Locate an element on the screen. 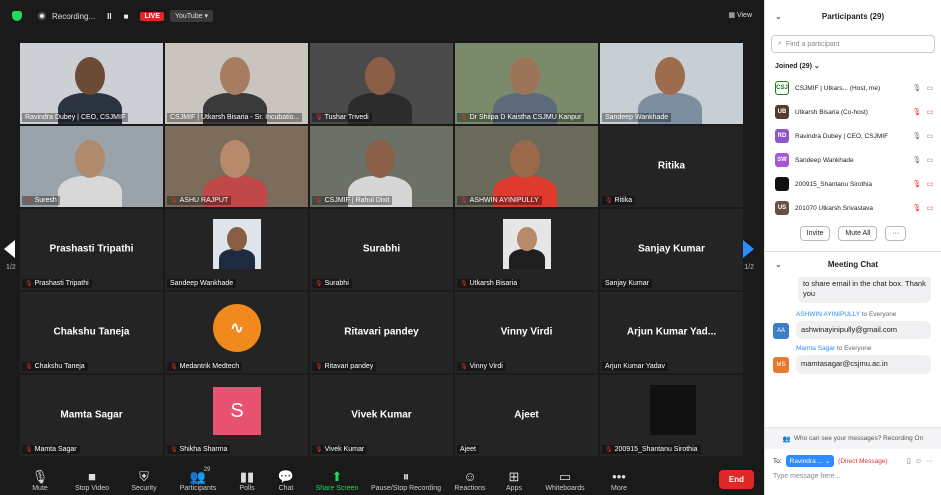 This screenshot has width=941, height=495. joined-section-label: Joined (29) ⌄ is located at coordinates (853, 64).